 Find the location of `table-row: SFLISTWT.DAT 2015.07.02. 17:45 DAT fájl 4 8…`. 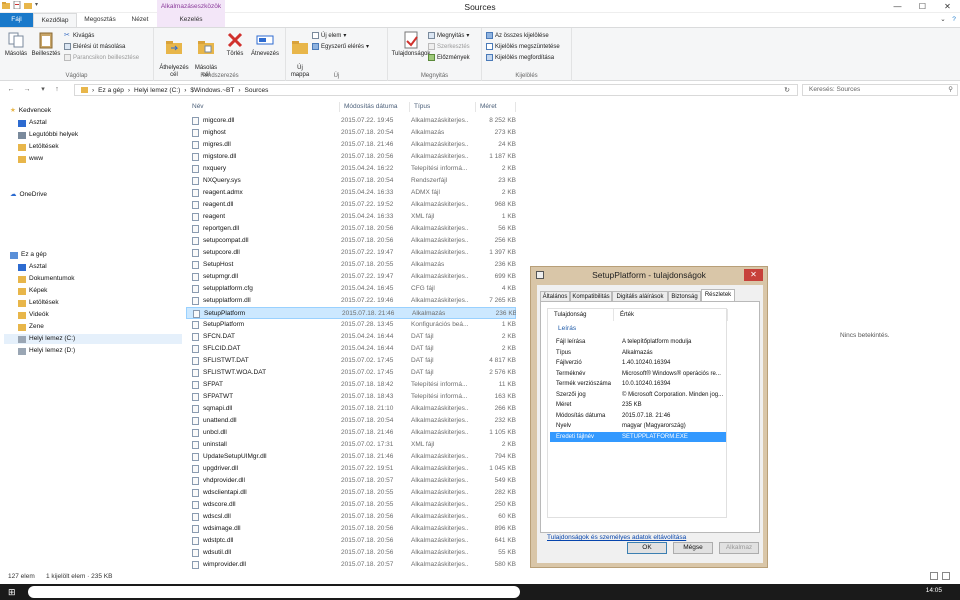

table-row: SFLISTWT.DAT 2015.07.02. 17:45 DAT fájl 4 8… is located at coordinates (351, 361).